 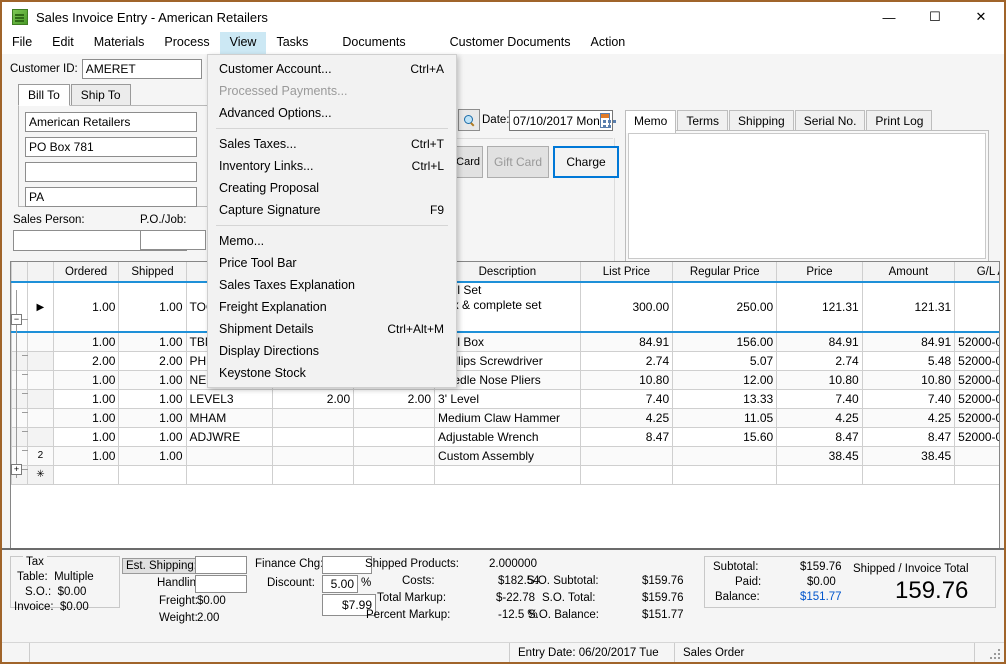 I want to click on menu-item-inventory-links: Inventory Links... Ctrl+L, so click(x=332, y=166).